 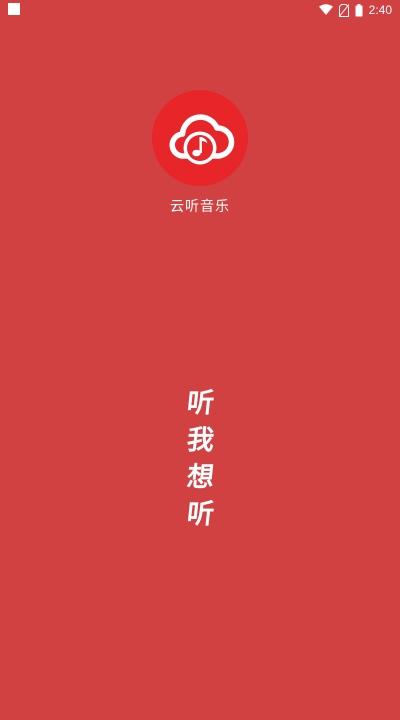 What do you see at coordinates (380, 10) in the screenshot?
I see `status-time: 2:40` at bounding box center [380, 10].